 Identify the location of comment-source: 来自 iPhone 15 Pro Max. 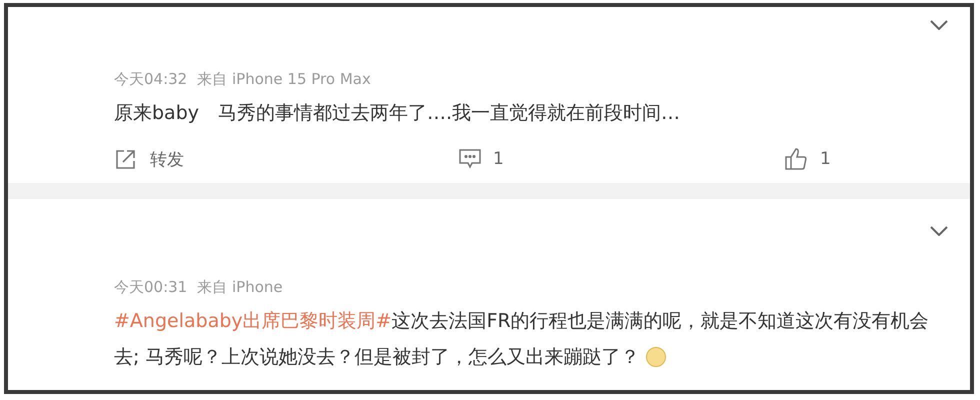
(284, 79).